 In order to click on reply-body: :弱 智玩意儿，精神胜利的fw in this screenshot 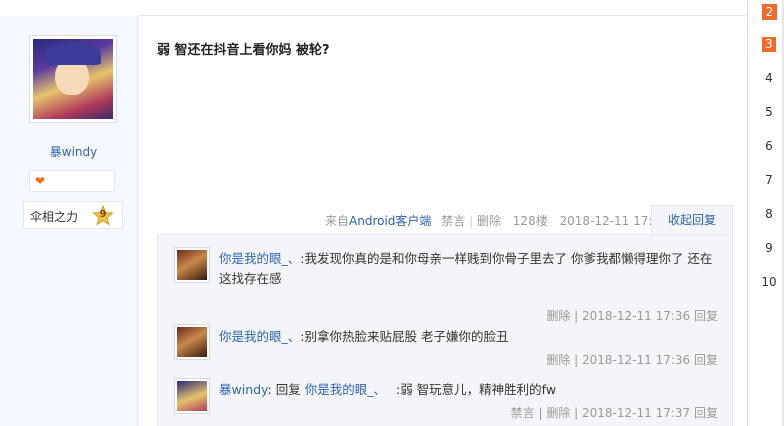, I will do `click(476, 389)`.